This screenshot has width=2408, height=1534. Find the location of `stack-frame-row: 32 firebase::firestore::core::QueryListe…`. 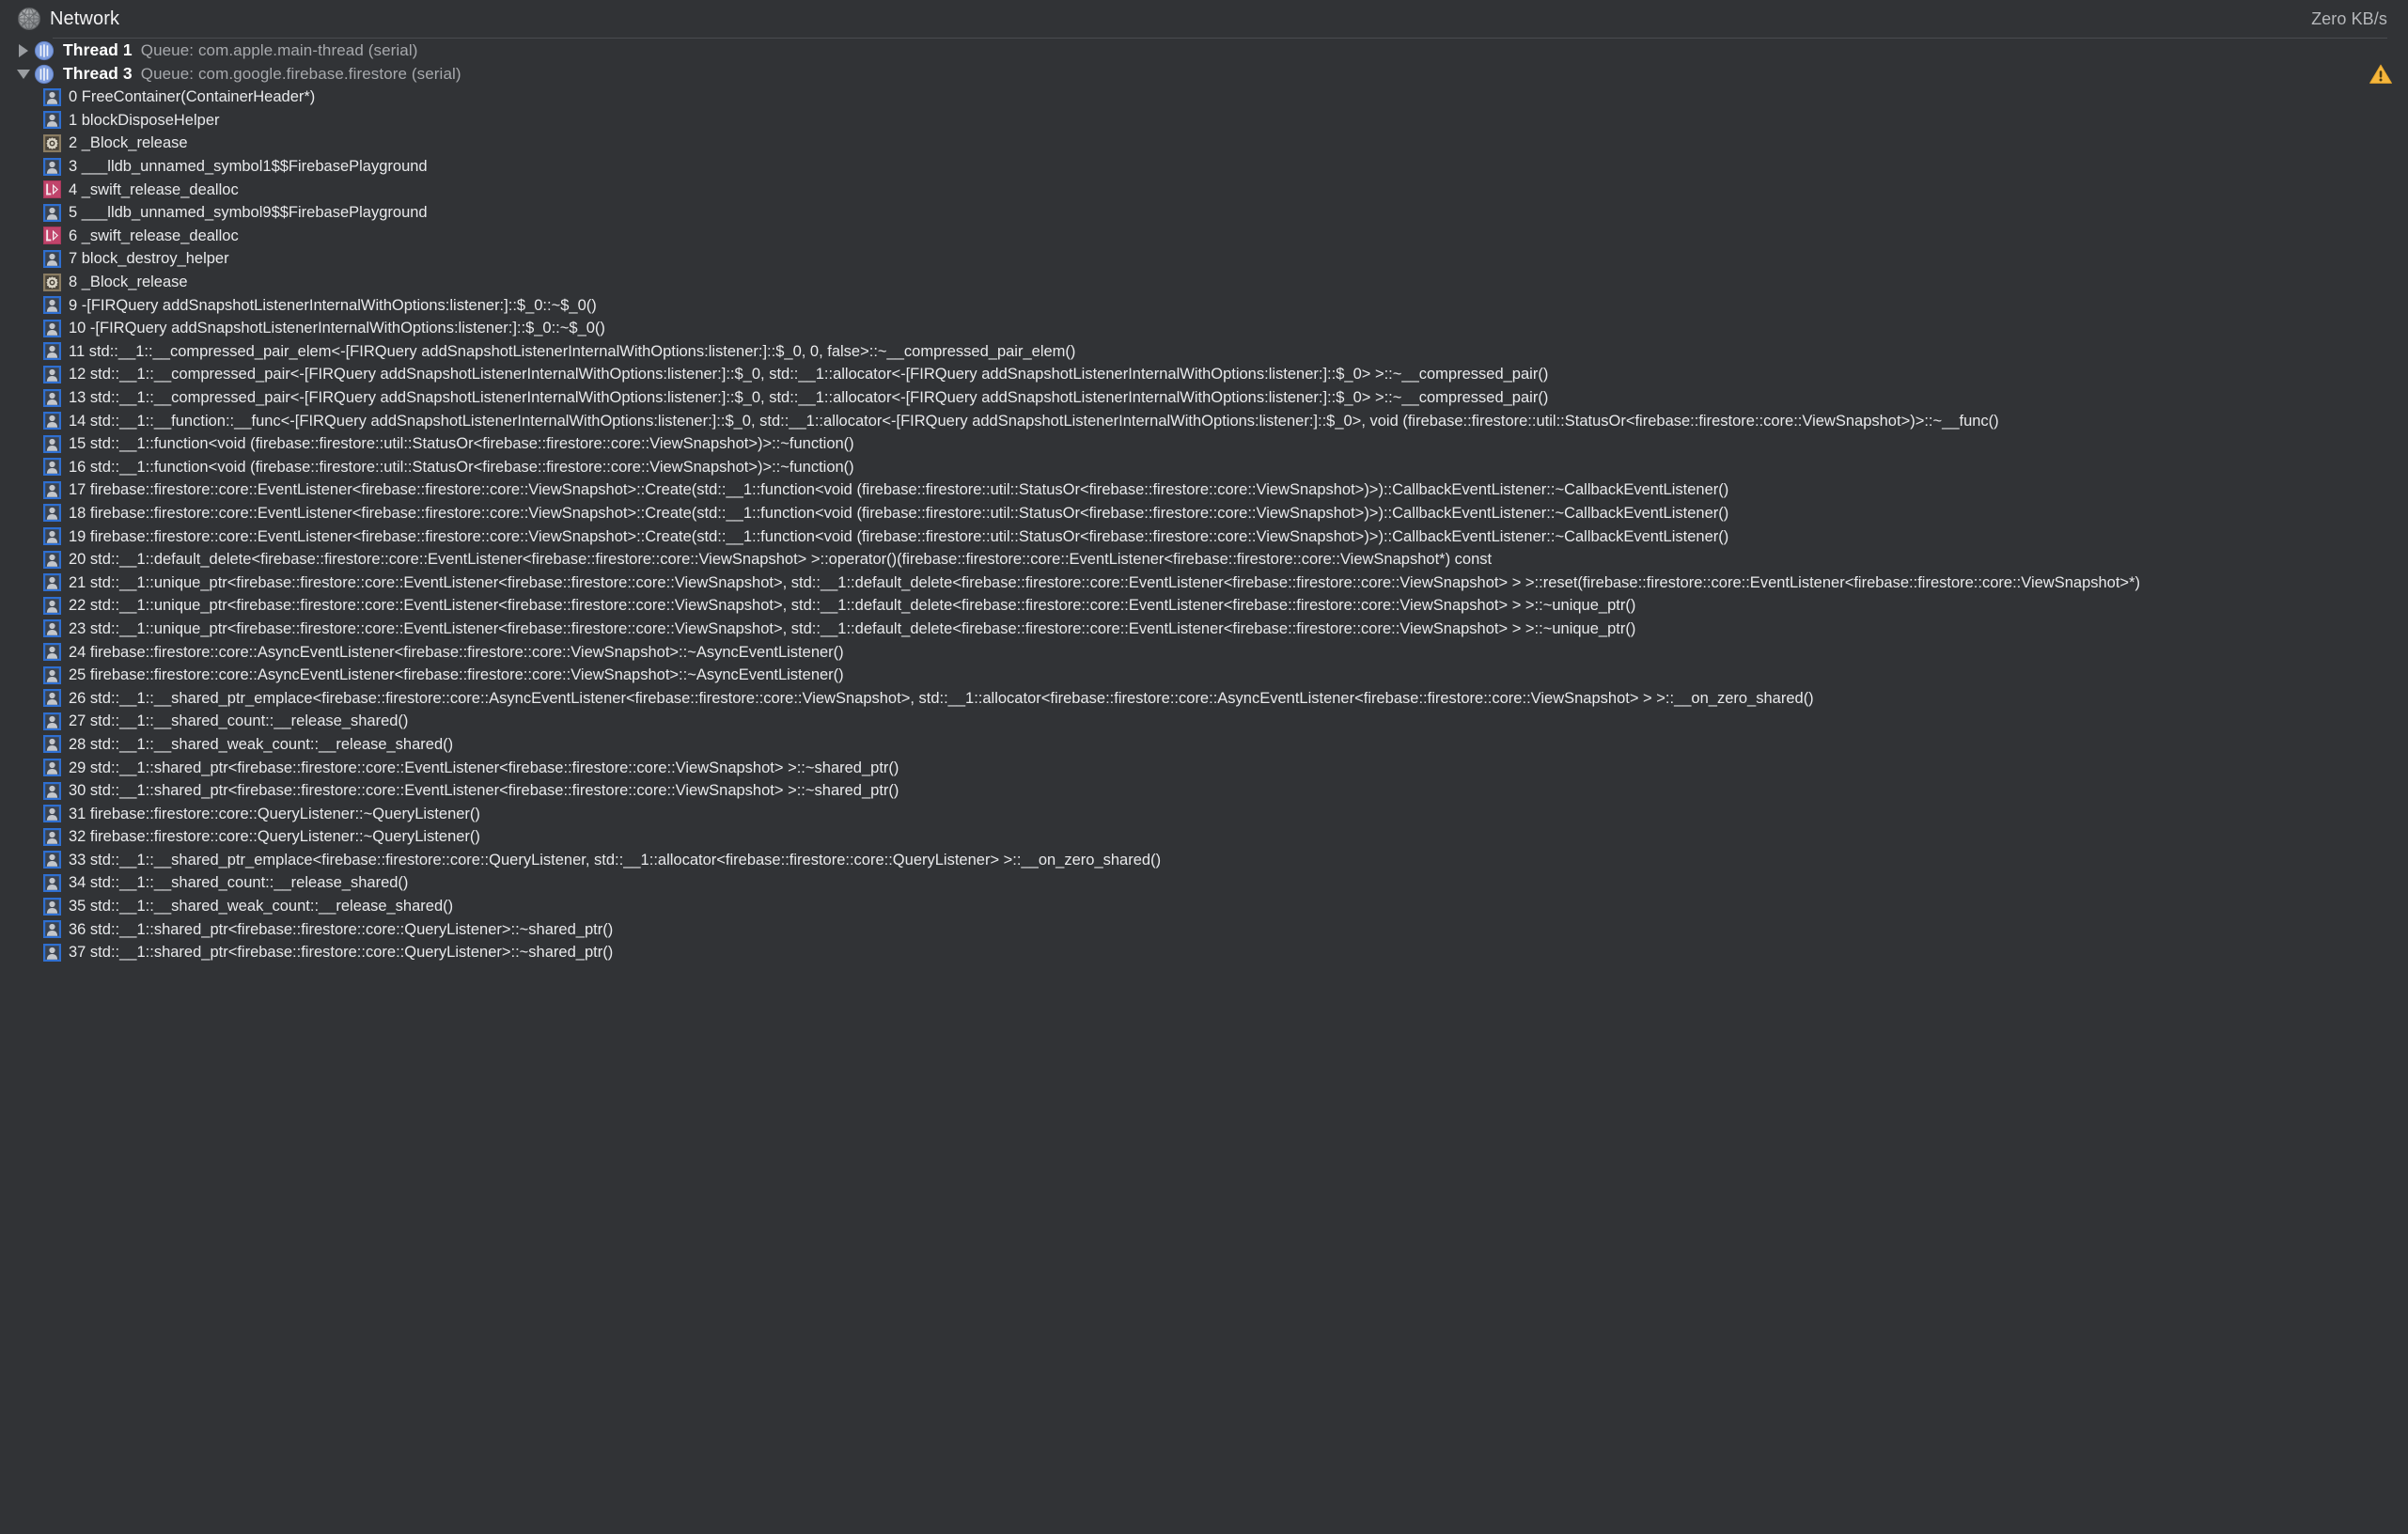

stack-frame-row: 32 firebase::firestore::core::QueryListe… is located at coordinates (1204, 837).